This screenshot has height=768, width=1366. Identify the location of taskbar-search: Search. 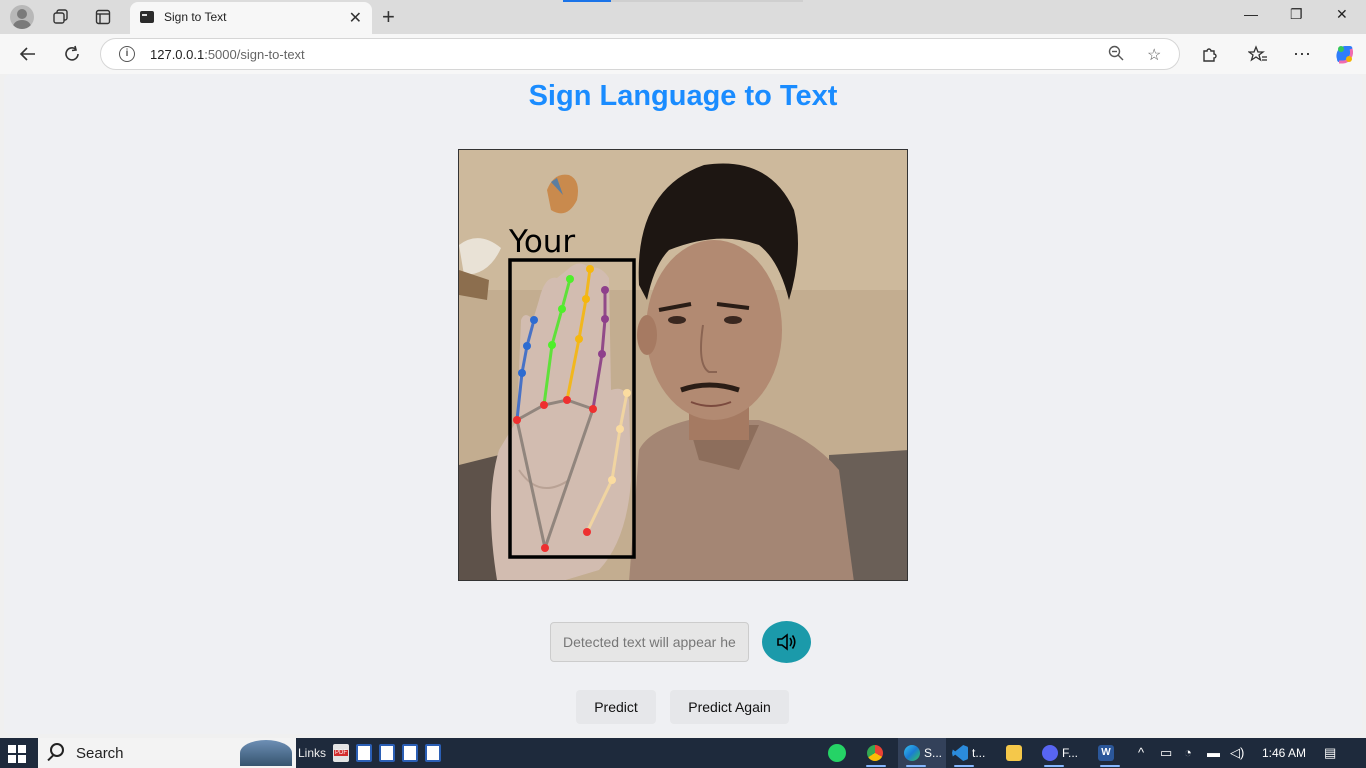
(167, 753).